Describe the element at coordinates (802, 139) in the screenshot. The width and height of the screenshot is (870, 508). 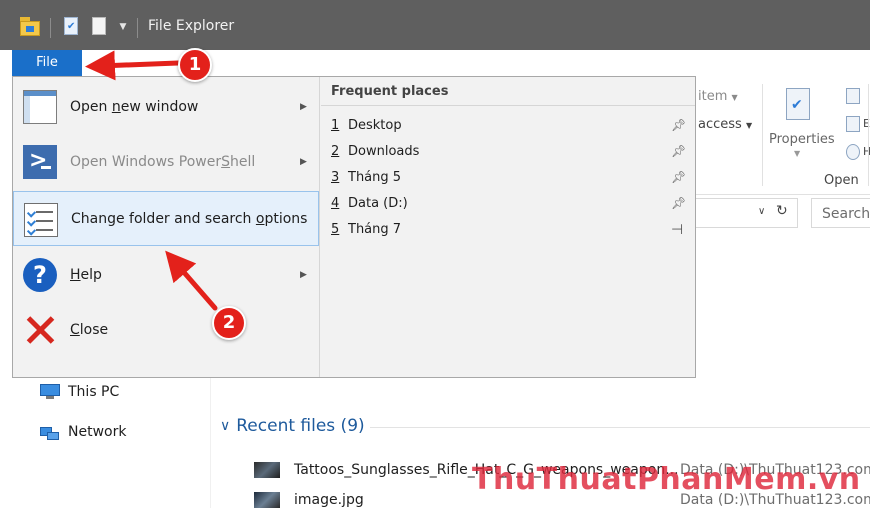
I see `properties-button: Properties` at that location.